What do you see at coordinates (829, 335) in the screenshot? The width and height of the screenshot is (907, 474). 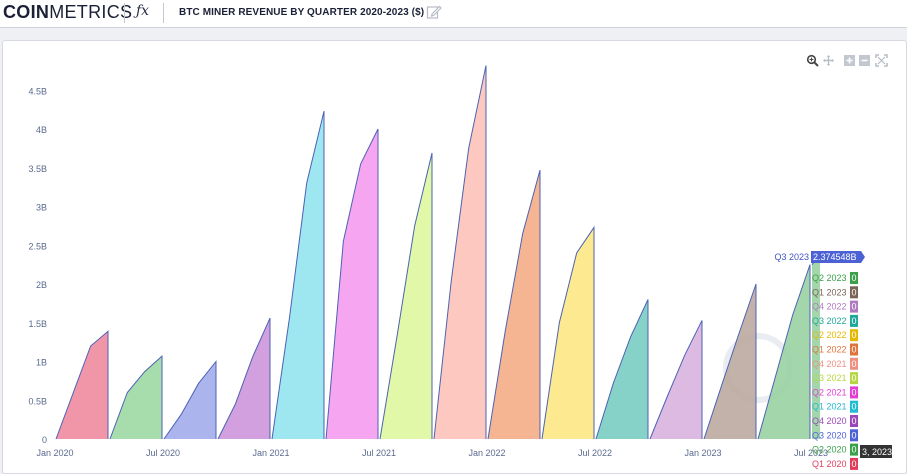 I see `hover-legend-label: Q2 2022` at bounding box center [829, 335].